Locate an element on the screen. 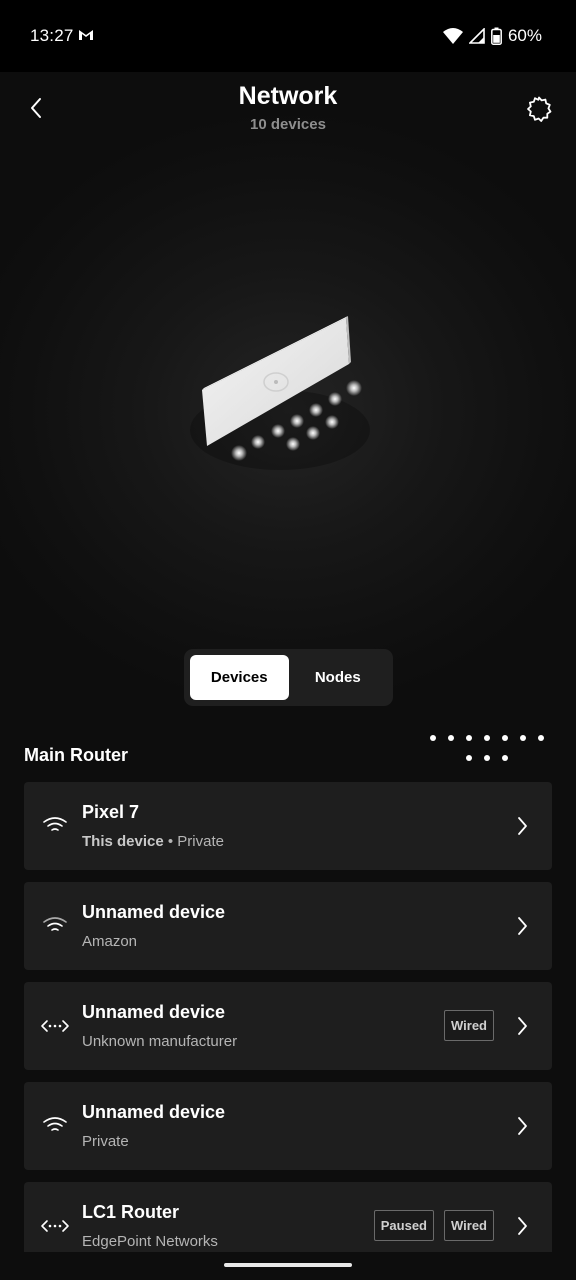  this-device-label: This device is located at coordinates (123, 841).